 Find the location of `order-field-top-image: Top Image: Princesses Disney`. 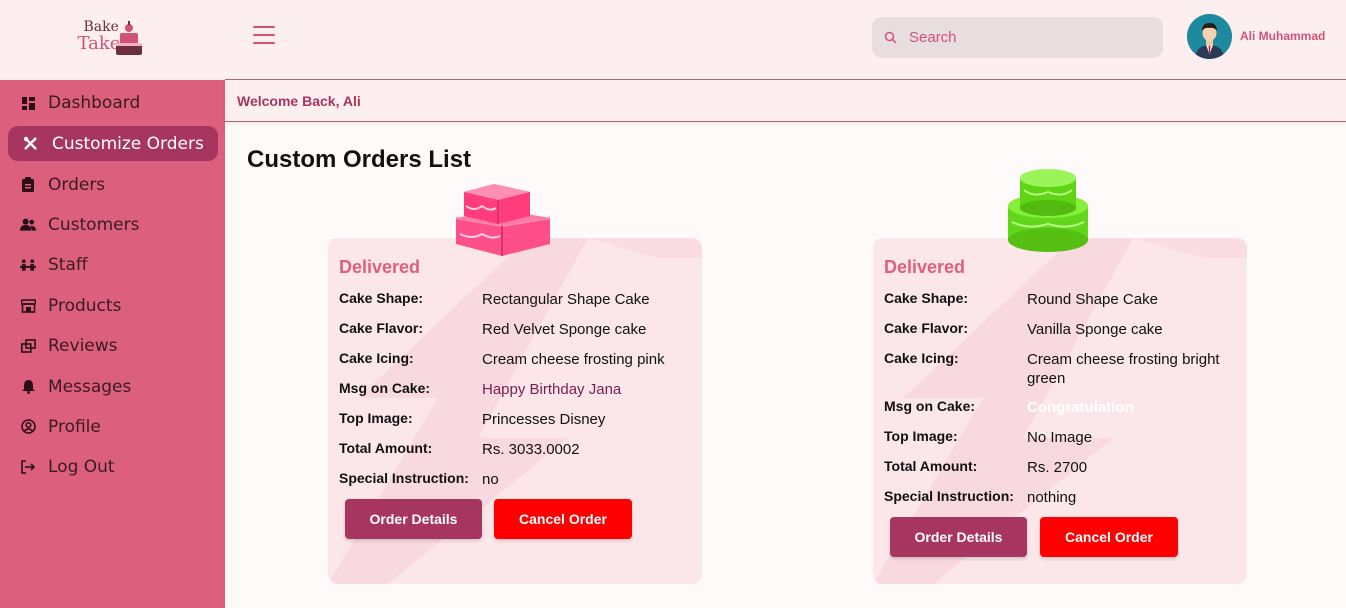

order-field-top-image: Top Image: Princesses Disney is located at coordinates (519, 420).